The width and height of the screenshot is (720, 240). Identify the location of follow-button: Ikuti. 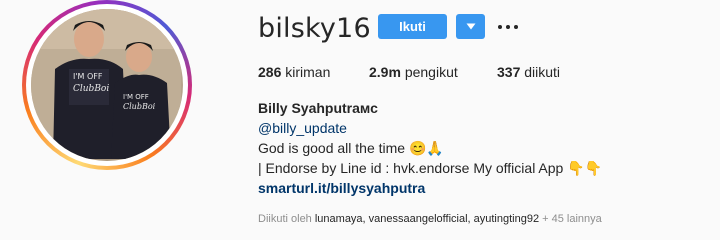
(412, 26).